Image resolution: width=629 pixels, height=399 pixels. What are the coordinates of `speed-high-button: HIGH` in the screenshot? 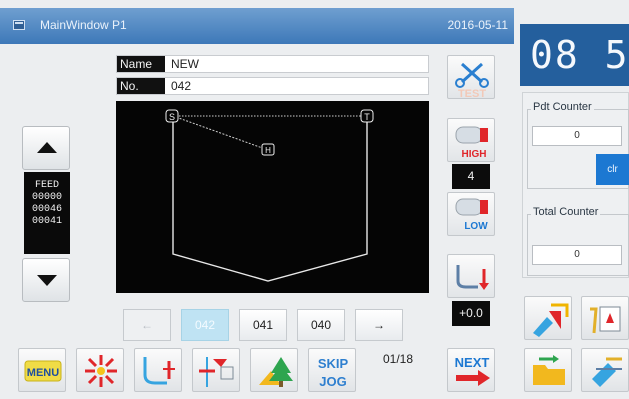 It's located at (471, 140).